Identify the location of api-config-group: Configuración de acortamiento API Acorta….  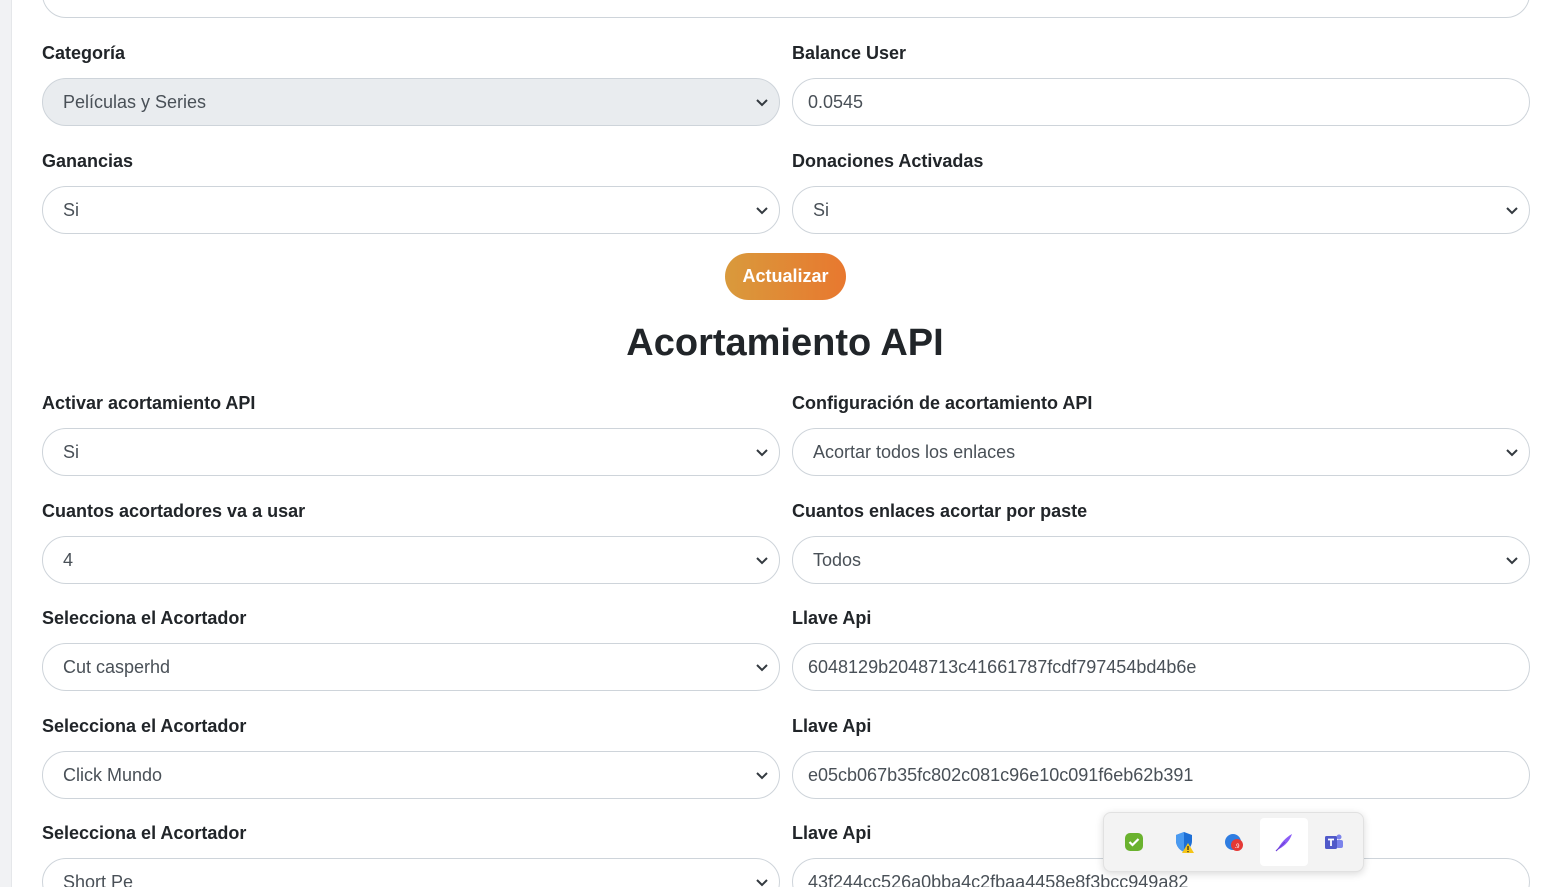
(1161, 433).